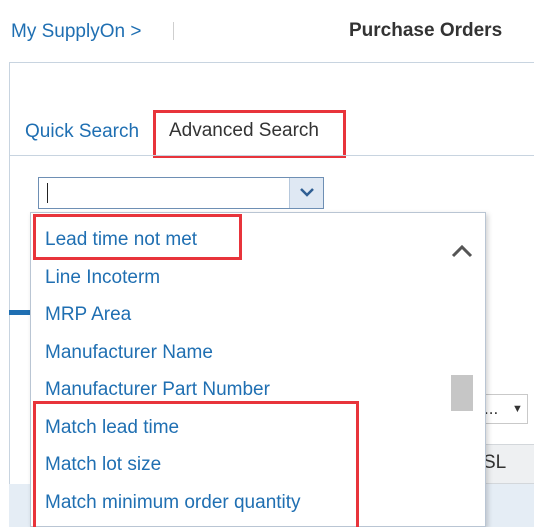  Describe the element at coordinates (173, 31) in the screenshot. I see `breadcrumb-divider` at that location.